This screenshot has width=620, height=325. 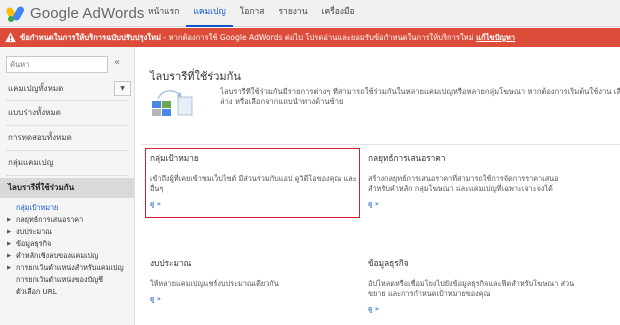 What do you see at coordinates (67, 244) in the screenshot?
I see `sidebar-subitem-business-data: ▶ ข้อมูลธุรกิจ` at bounding box center [67, 244].